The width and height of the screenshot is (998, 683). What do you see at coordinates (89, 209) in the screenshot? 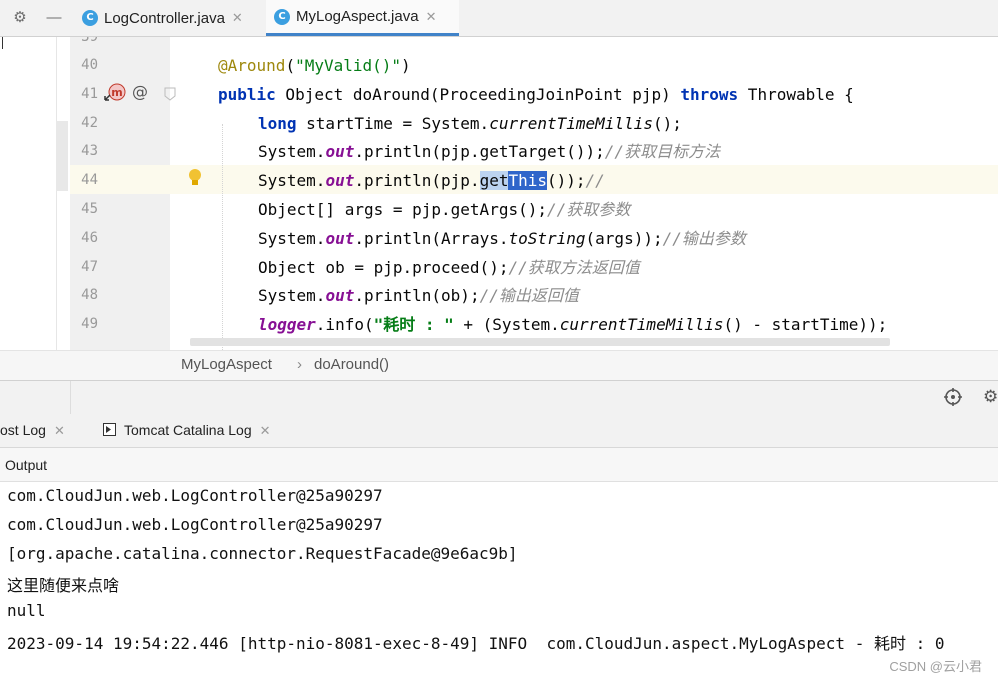
I see `line-number: 45` at bounding box center [89, 209].